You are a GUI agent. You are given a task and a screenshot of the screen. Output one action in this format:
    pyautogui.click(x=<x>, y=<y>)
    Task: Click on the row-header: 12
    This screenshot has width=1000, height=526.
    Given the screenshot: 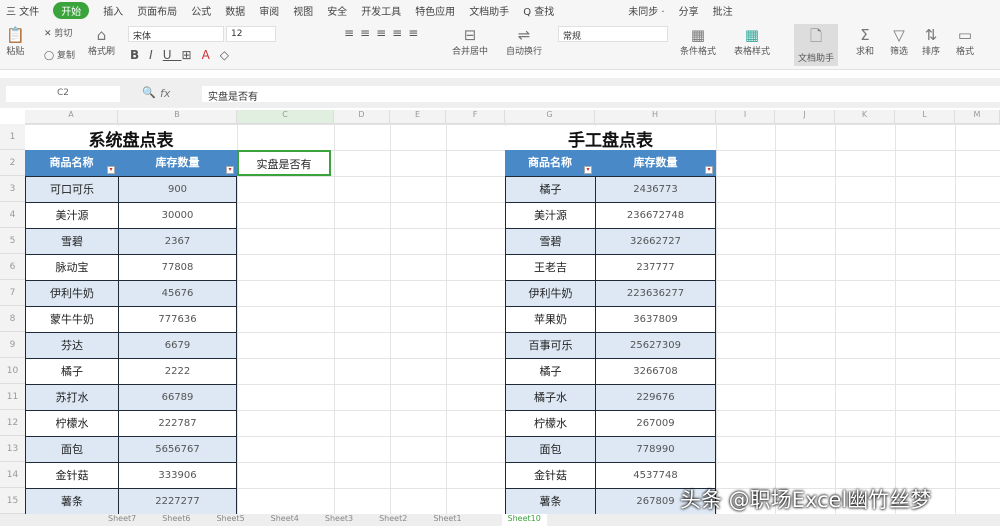 What is the action you would take?
    pyautogui.click(x=12, y=423)
    